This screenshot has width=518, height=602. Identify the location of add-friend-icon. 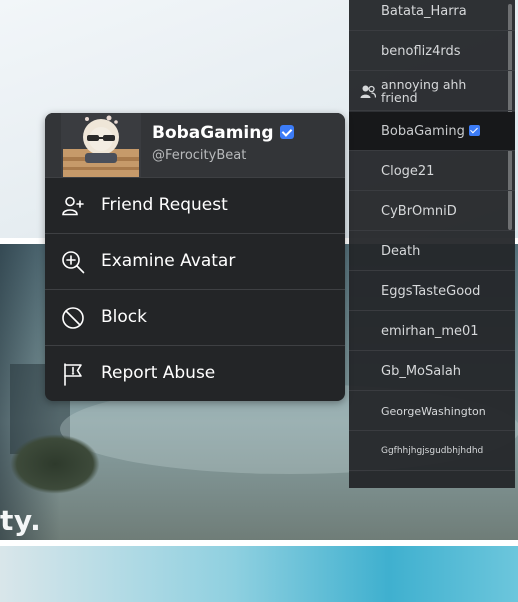
(73, 206).